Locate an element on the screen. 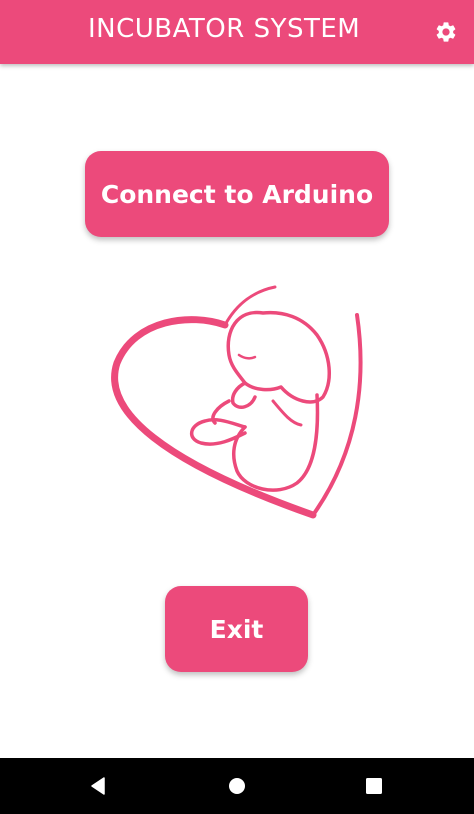 The image size is (474, 814). nav-home-button is located at coordinates (237, 786).